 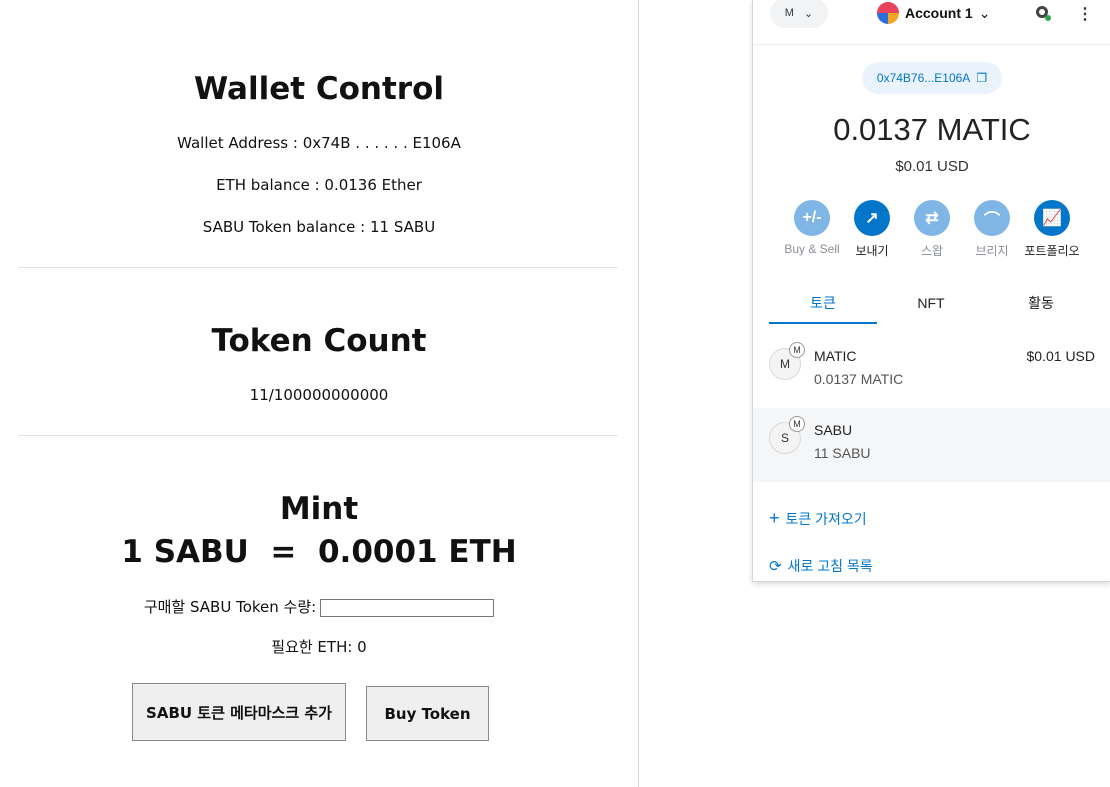 What do you see at coordinates (923, 78) in the screenshot?
I see `address-short: 0x74B76...E106A` at bounding box center [923, 78].